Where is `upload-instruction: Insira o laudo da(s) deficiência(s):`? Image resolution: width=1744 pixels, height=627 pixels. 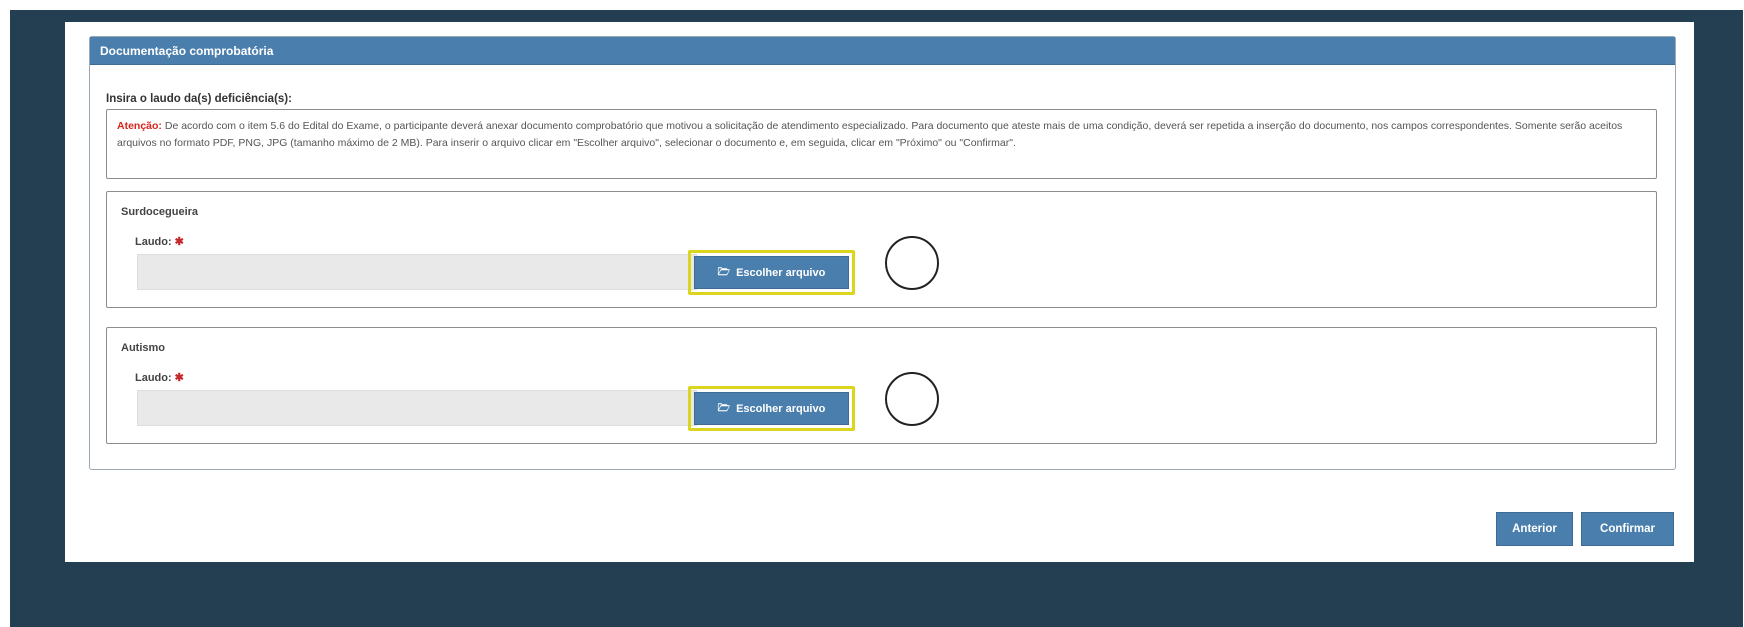 upload-instruction: Insira o laudo da(s) deficiência(s): is located at coordinates (199, 99).